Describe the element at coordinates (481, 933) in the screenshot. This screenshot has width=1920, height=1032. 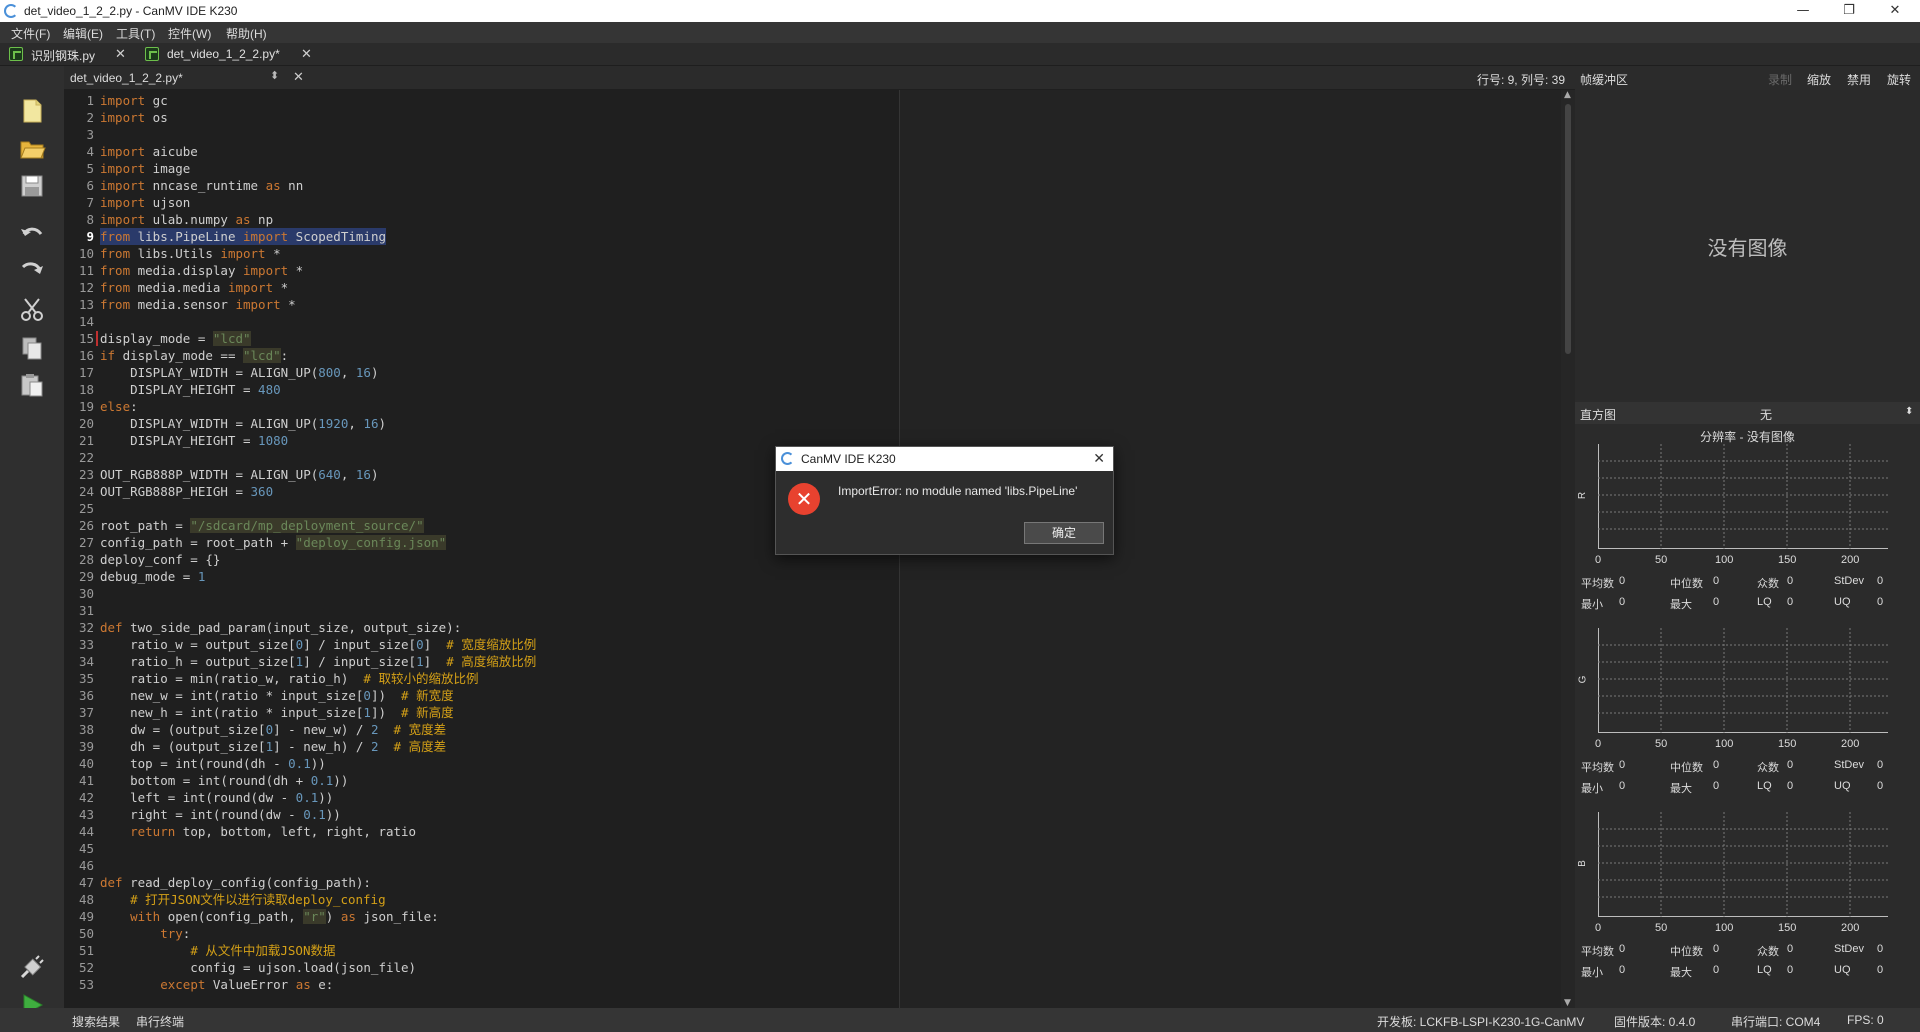
I see `code-line: 50 try:` at that location.